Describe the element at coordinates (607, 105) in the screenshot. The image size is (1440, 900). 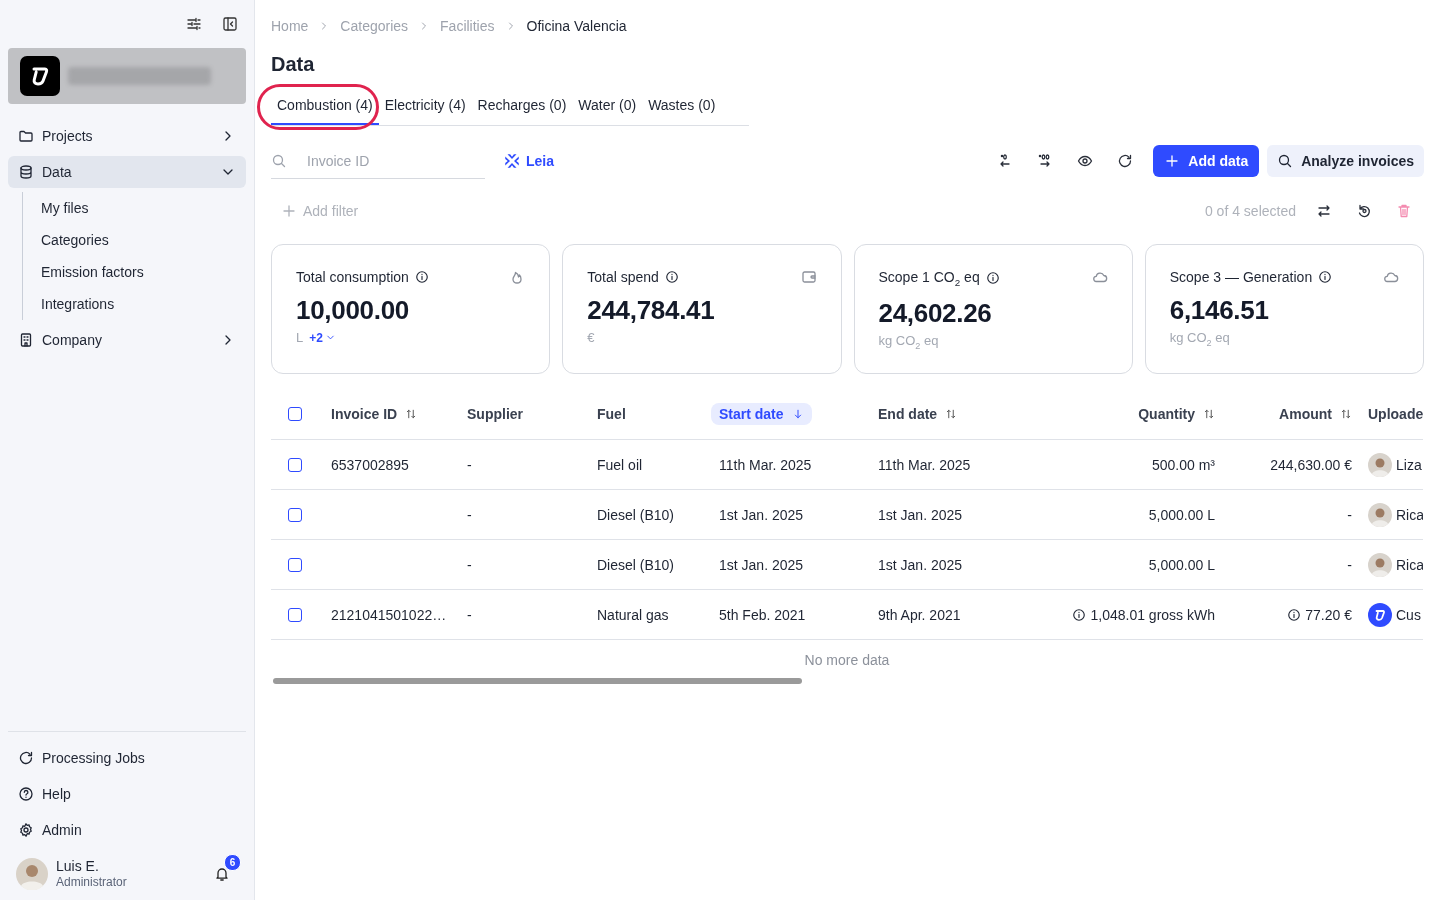
I see `tab: Water (0)` at that location.